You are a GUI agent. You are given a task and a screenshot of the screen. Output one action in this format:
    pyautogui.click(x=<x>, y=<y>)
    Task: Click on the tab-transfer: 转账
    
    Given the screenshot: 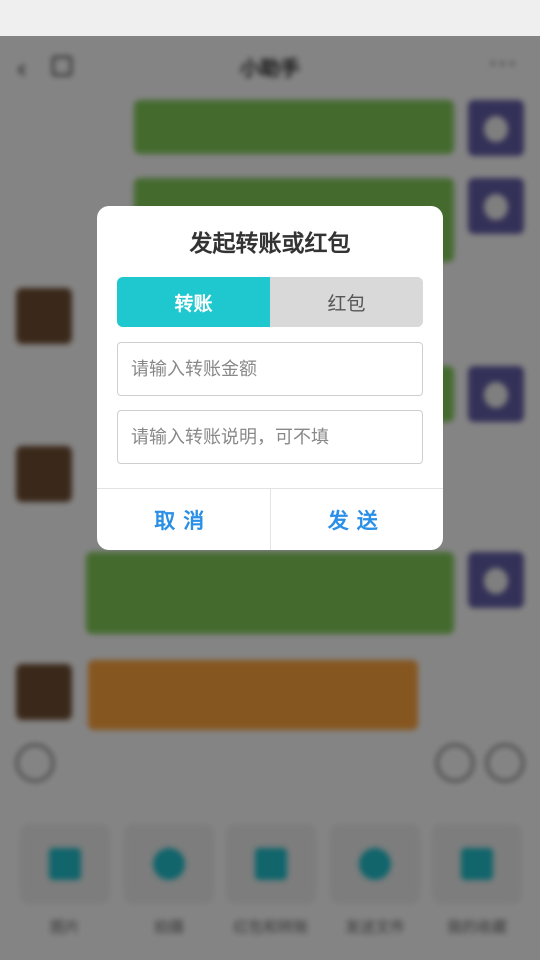 What is the action you would take?
    pyautogui.click(x=193, y=302)
    